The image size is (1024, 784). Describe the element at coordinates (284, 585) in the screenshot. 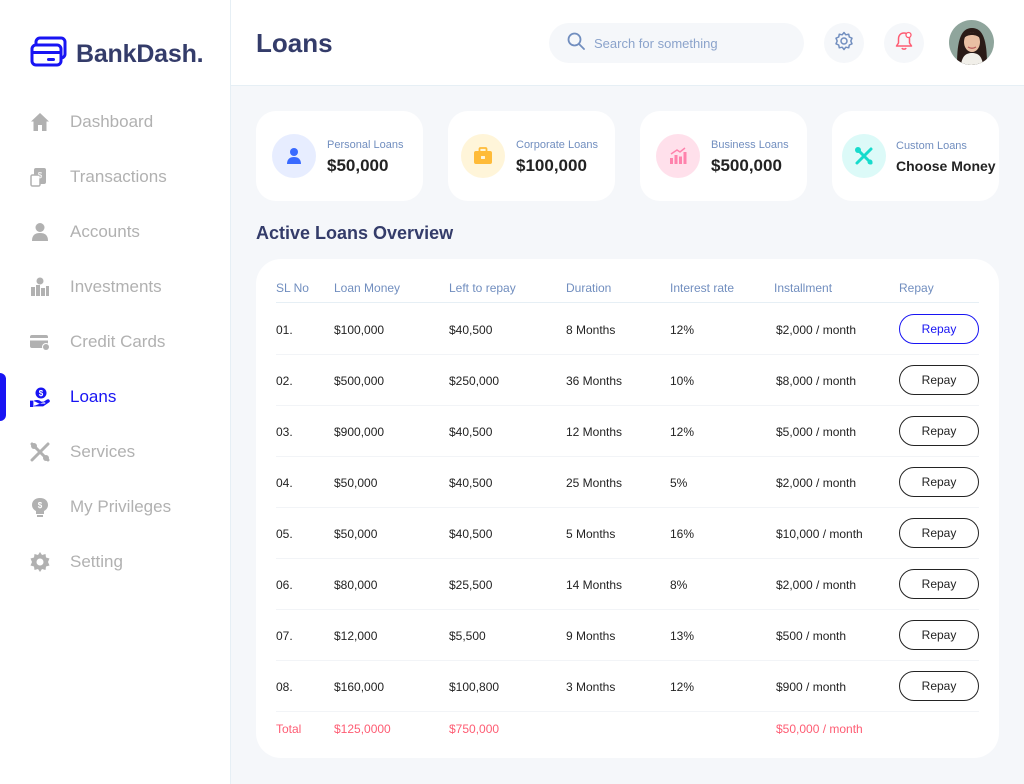

I see `sl-no: 06.` at that location.